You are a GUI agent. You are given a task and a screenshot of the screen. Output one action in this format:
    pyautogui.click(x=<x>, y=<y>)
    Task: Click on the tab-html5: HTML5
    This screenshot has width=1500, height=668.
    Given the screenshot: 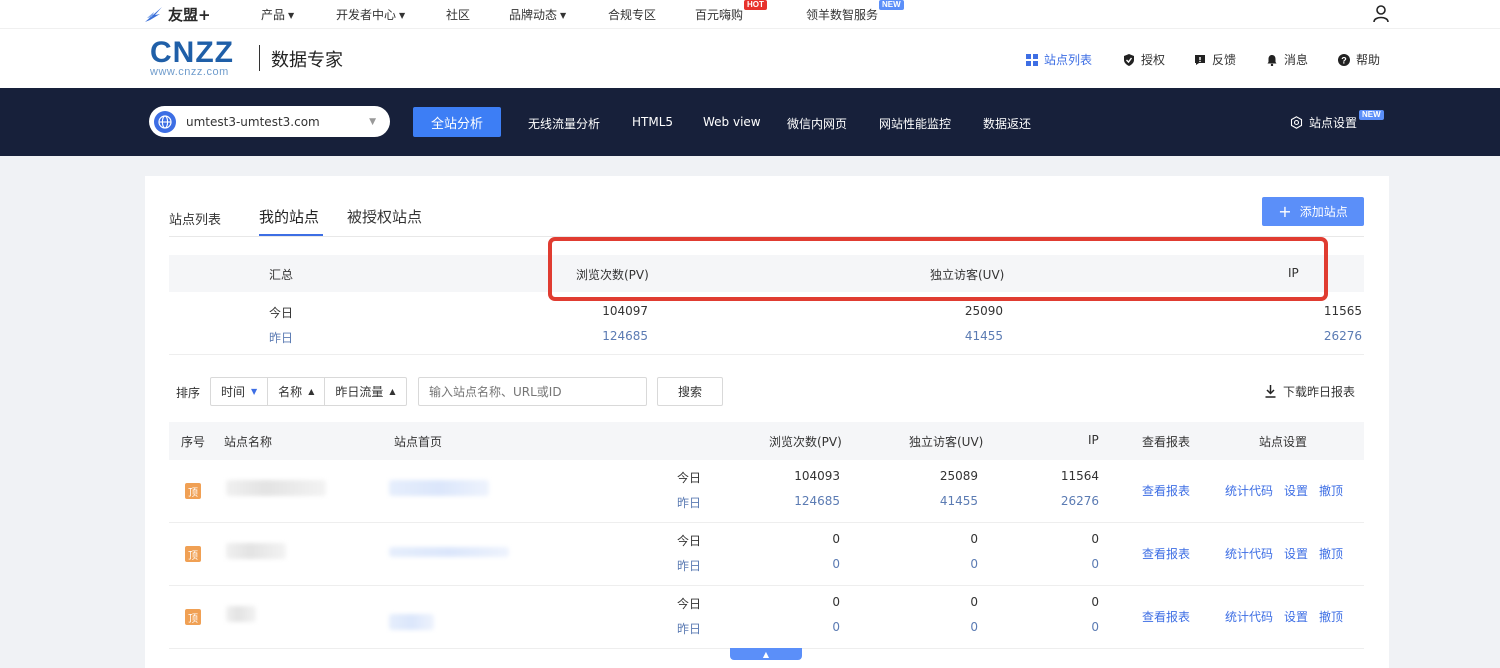 What is the action you would take?
    pyautogui.click(x=652, y=122)
    